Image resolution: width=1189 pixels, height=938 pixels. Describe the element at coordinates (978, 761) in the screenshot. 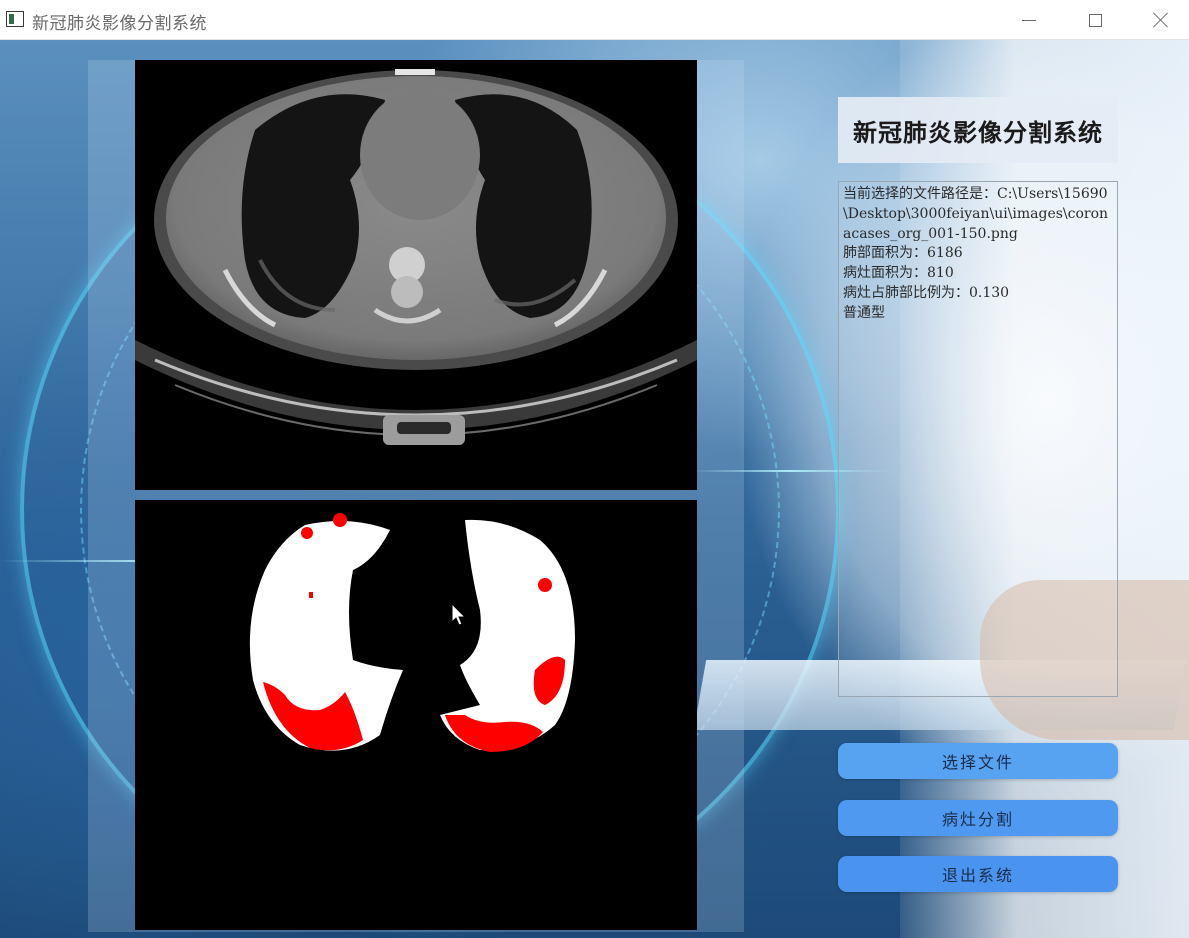

I see `select-file-button: 选择文件` at that location.